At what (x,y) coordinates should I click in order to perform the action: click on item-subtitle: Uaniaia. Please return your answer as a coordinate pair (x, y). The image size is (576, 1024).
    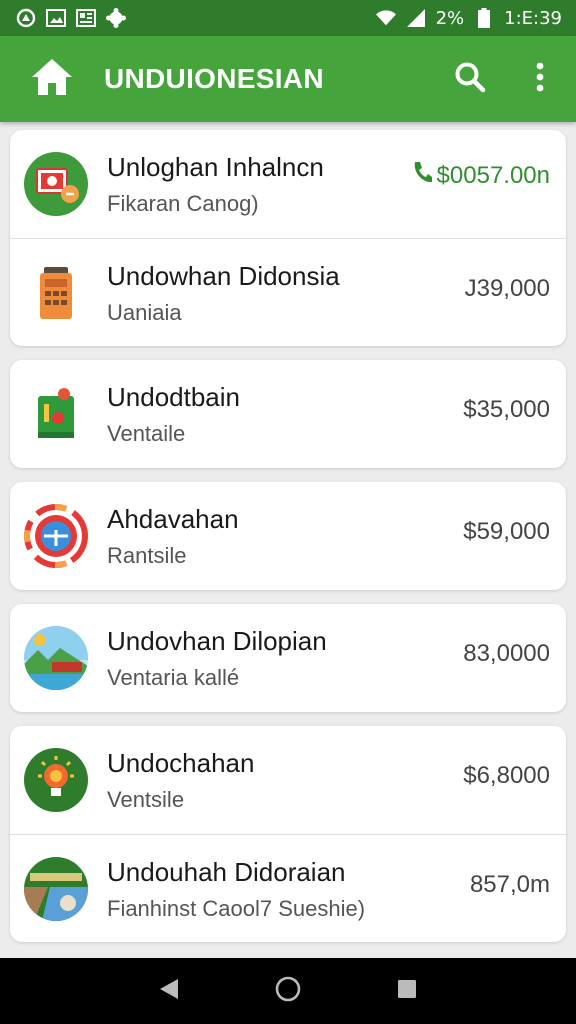
    Looking at the image, I should click on (144, 312).